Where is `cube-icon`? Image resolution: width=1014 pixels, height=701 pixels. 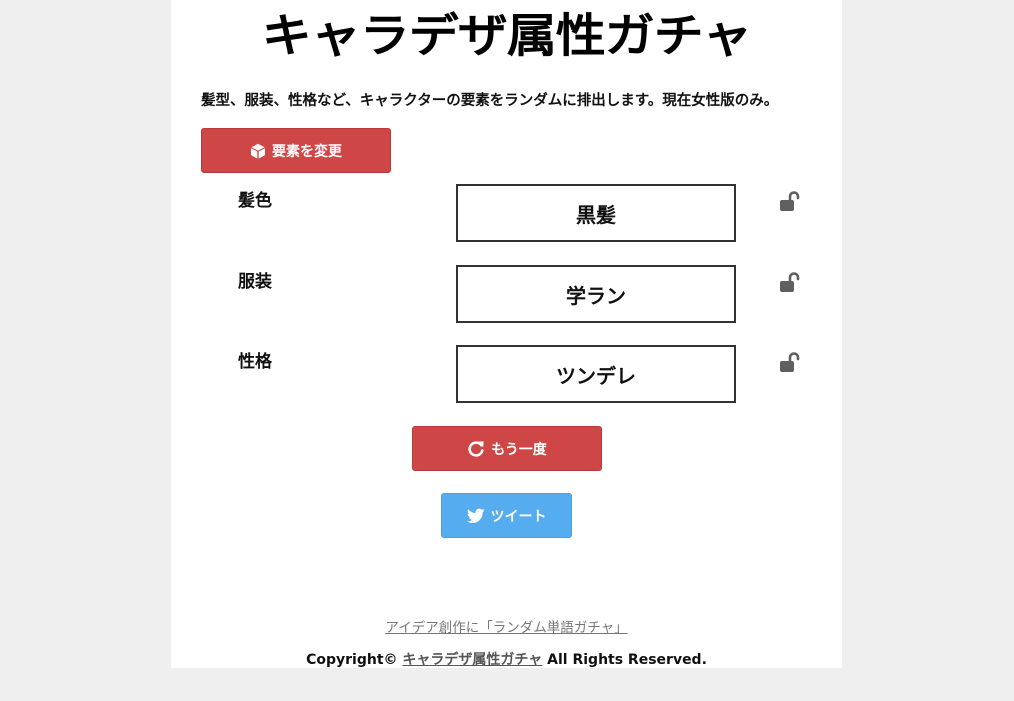
cube-icon is located at coordinates (258, 151).